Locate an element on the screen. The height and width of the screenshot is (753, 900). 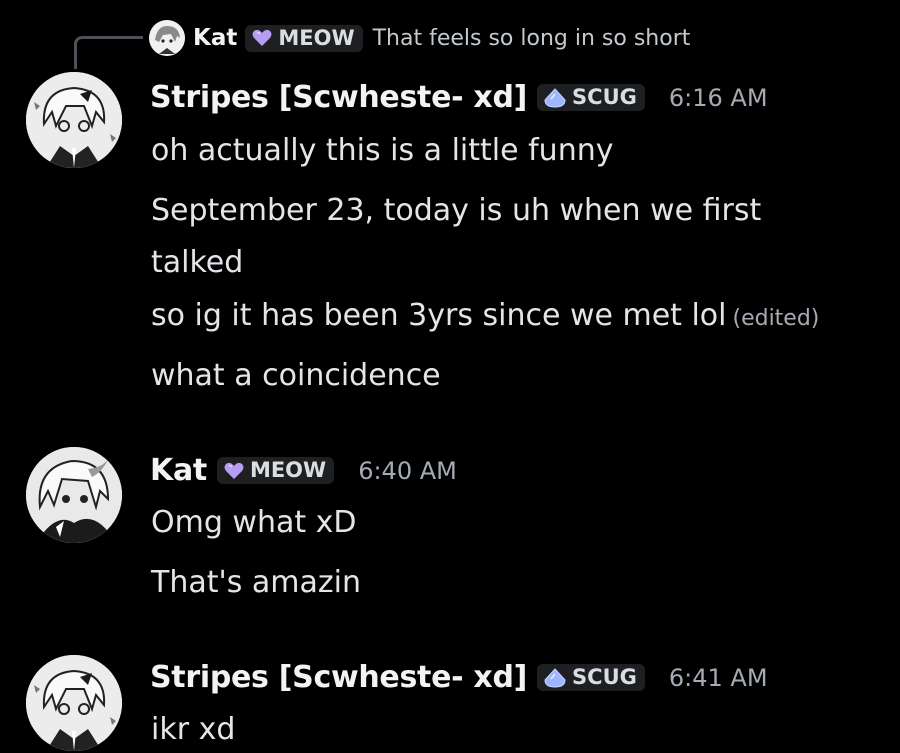
message-header: Kat MEOW 6:40 AM is located at coordinates (303, 470).